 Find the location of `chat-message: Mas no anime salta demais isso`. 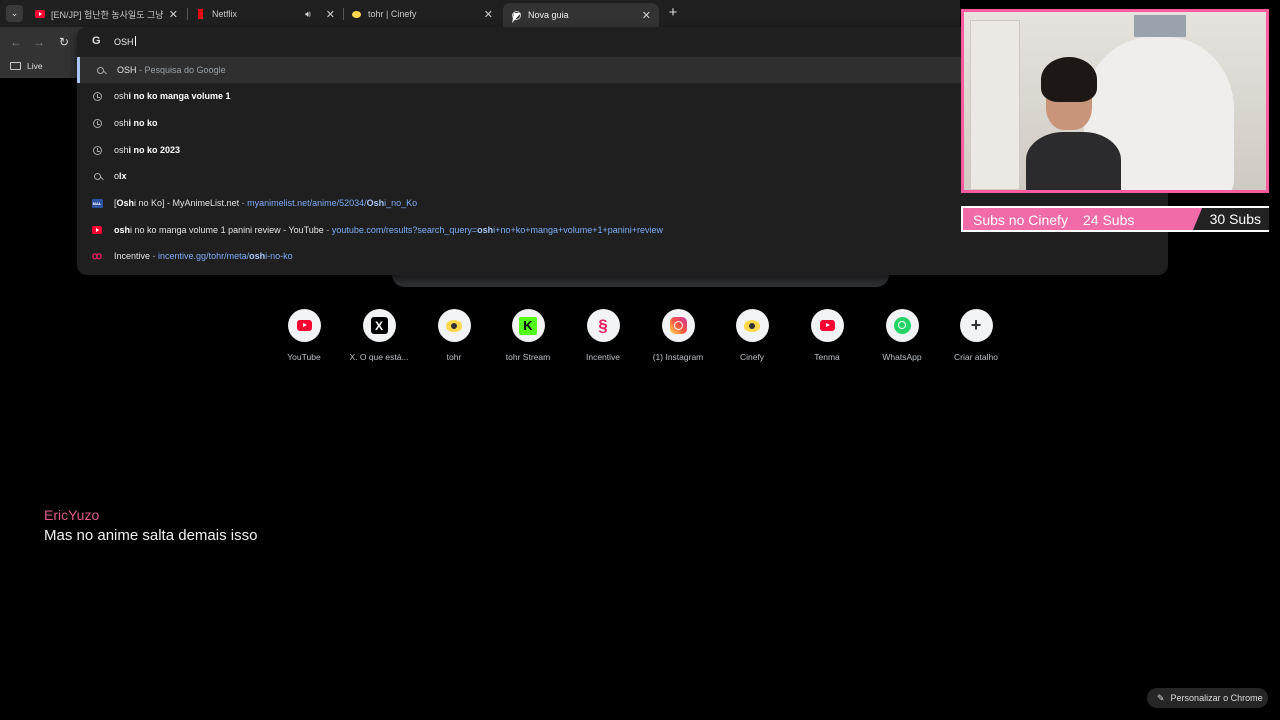

chat-message: Mas no anime salta demais isso is located at coordinates (151, 535).